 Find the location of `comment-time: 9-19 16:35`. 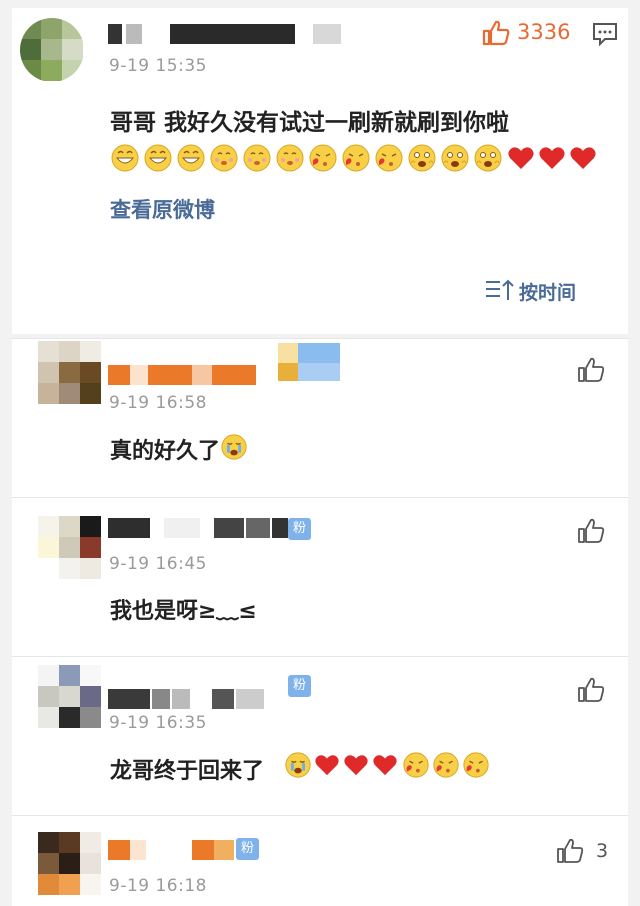

comment-time: 9-19 16:35 is located at coordinates (158, 723).